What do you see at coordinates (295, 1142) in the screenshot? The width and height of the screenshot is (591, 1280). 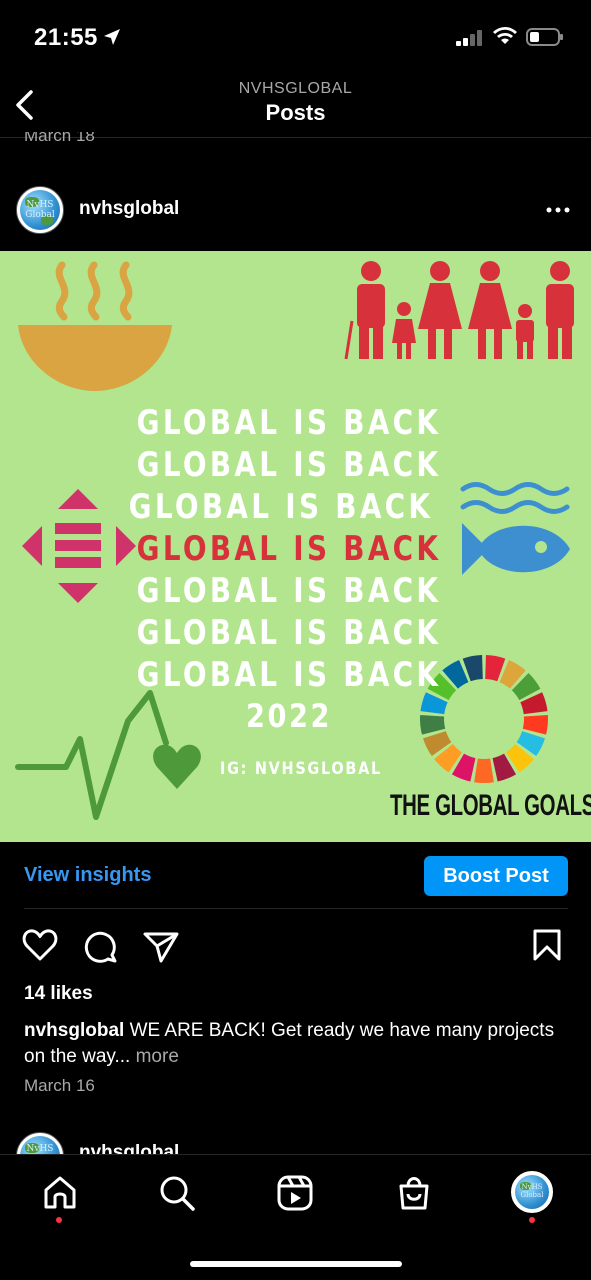 I see `next-post-peek: NvHS nvhsglobal` at bounding box center [295, 1142].